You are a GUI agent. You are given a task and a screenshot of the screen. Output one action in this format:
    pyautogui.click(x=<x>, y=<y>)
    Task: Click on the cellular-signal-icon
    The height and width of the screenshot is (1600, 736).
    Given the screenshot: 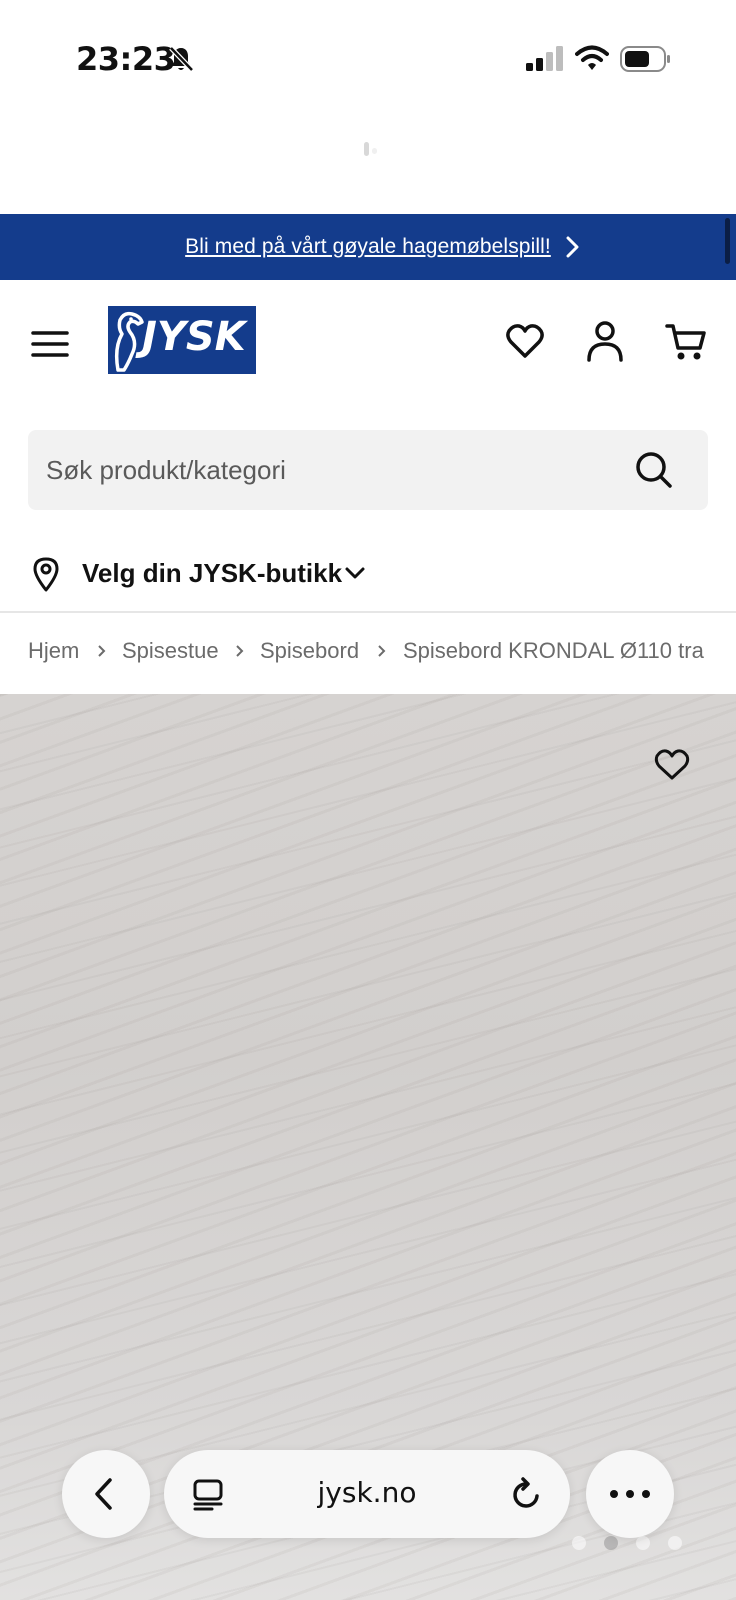 What is the action you would take?
    pyautogui.click(x=544, y=58)
    